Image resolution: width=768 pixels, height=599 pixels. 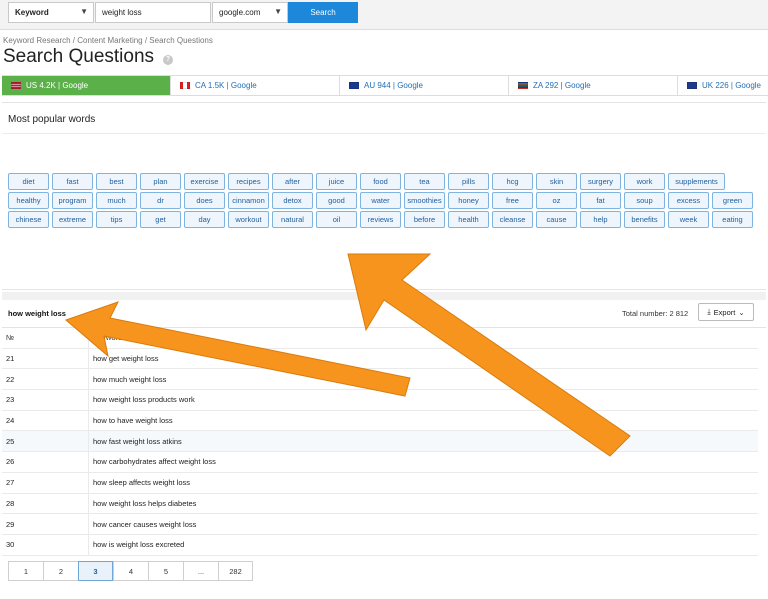 What do you see at coordinates (60, 571) in the screenshot?
I see `page-button: 2` at bounding box center [60, 571].